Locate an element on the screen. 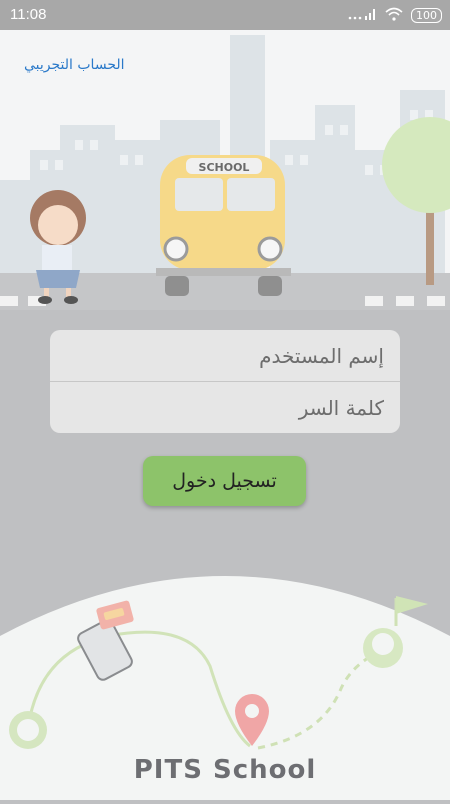  school-bus-illustration: SCHOOL is located at coordinates (223, 225).